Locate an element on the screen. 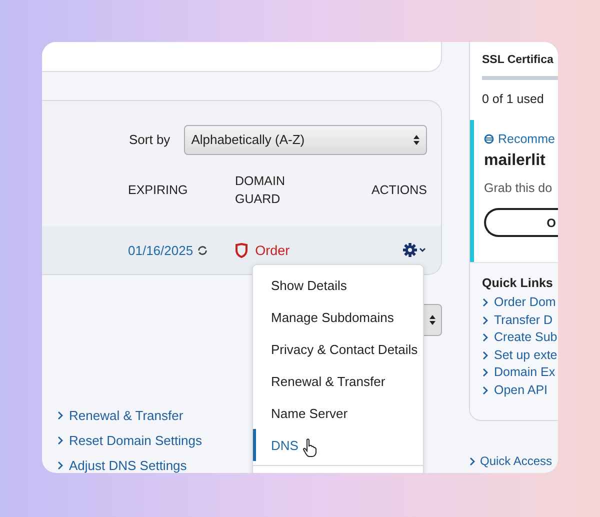  menu-item: Manage Subdomains is located at coordinates (338, 317).